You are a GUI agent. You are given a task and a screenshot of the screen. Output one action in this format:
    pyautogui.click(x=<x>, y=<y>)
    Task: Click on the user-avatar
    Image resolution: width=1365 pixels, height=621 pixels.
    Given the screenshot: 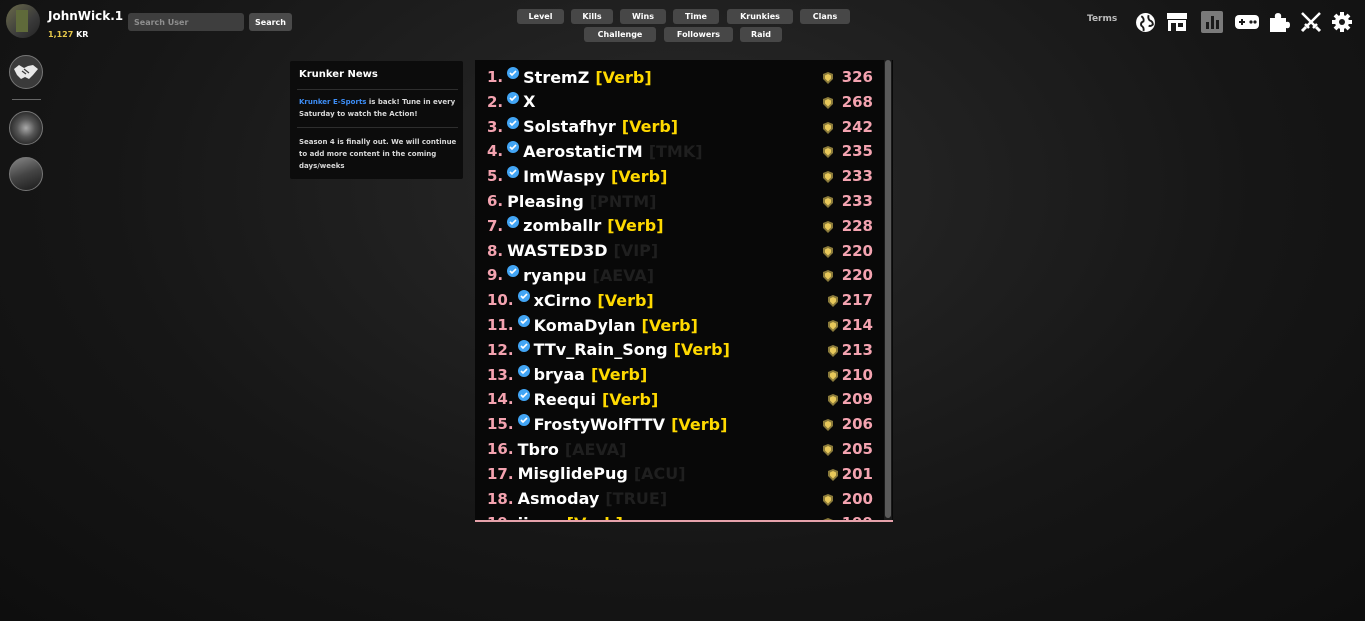 What is the action you would take?
    pyautogui.click(x=23, y=21)
    